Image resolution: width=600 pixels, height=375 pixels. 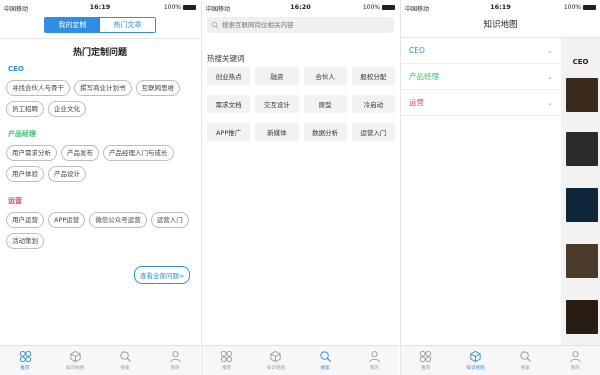 I want to click on category-label: CEO, so click(x=417, y=50).